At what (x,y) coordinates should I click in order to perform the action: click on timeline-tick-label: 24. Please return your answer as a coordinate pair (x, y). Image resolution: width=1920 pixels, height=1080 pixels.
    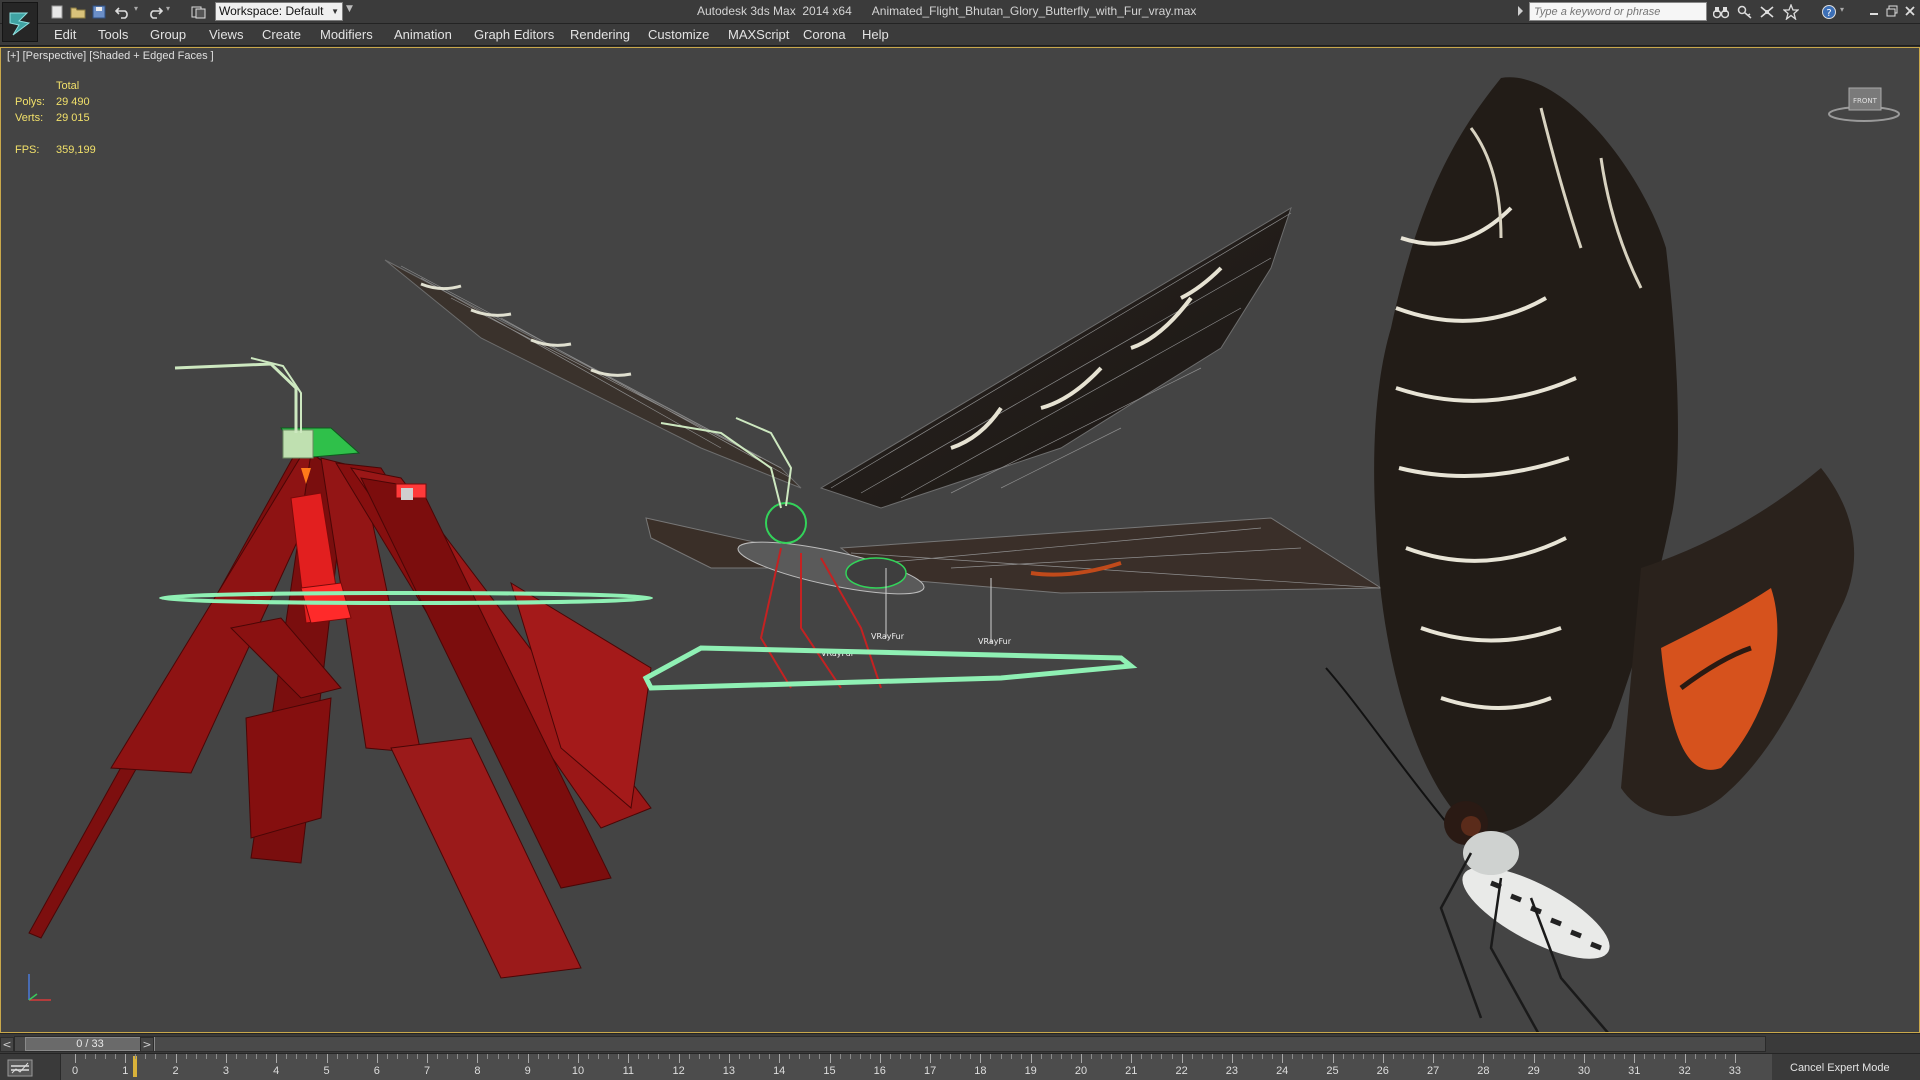
    Looking at the image, I should click on (1282, 1071).